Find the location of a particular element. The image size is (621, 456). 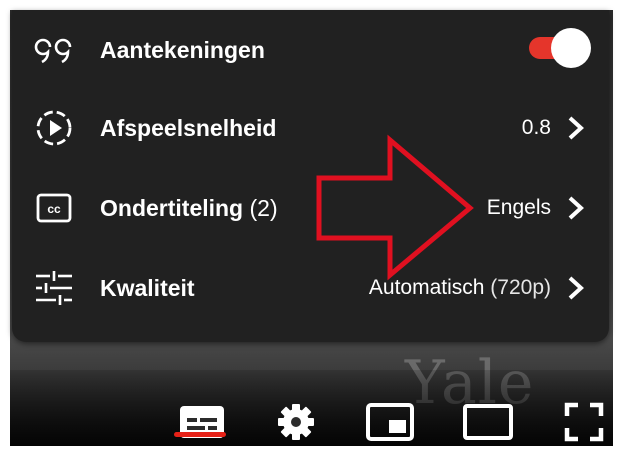

annotations-toggle is located at coordinates (560, 48).